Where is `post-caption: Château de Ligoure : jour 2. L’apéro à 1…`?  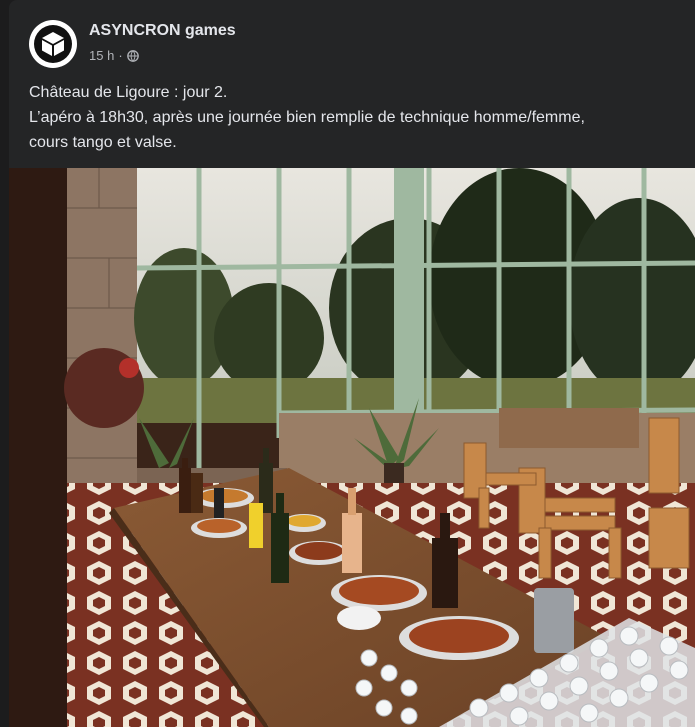
post-caption: Château de Ligoure : jour 2. L’apéro à 1… is located at coordinates (354, 117).